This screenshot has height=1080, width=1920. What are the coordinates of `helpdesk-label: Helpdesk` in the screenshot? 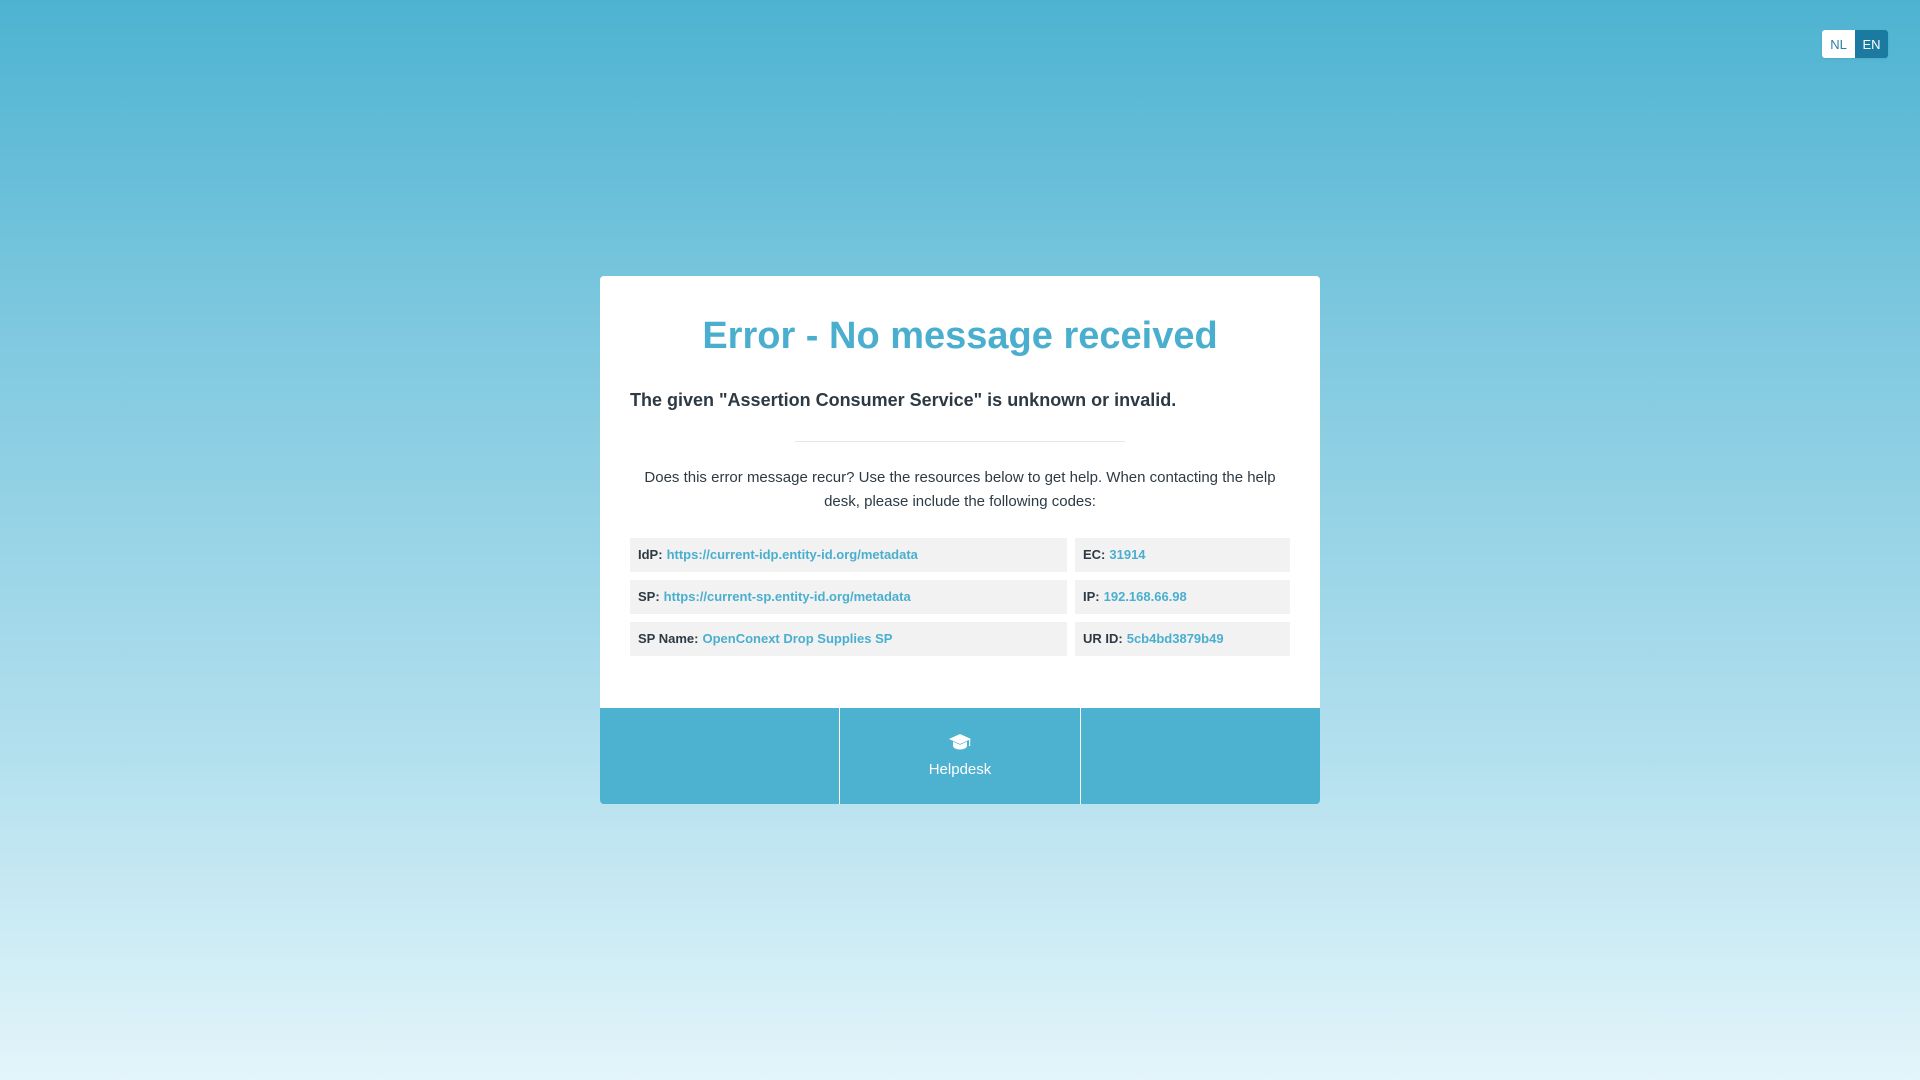 It's located at (960, 770).